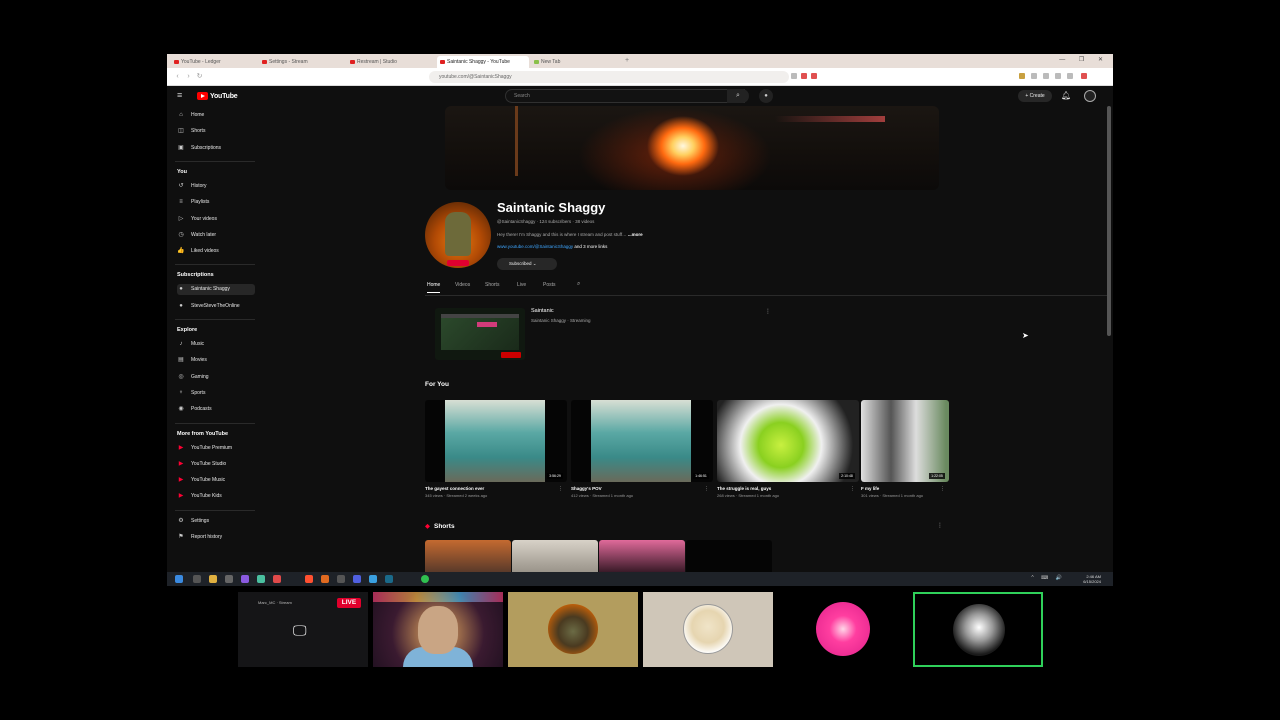 The width and height of the screenshot is (1280, 720). I want to click on sidebar-item: ● Saintanic Shaggy, so click(216, 290).